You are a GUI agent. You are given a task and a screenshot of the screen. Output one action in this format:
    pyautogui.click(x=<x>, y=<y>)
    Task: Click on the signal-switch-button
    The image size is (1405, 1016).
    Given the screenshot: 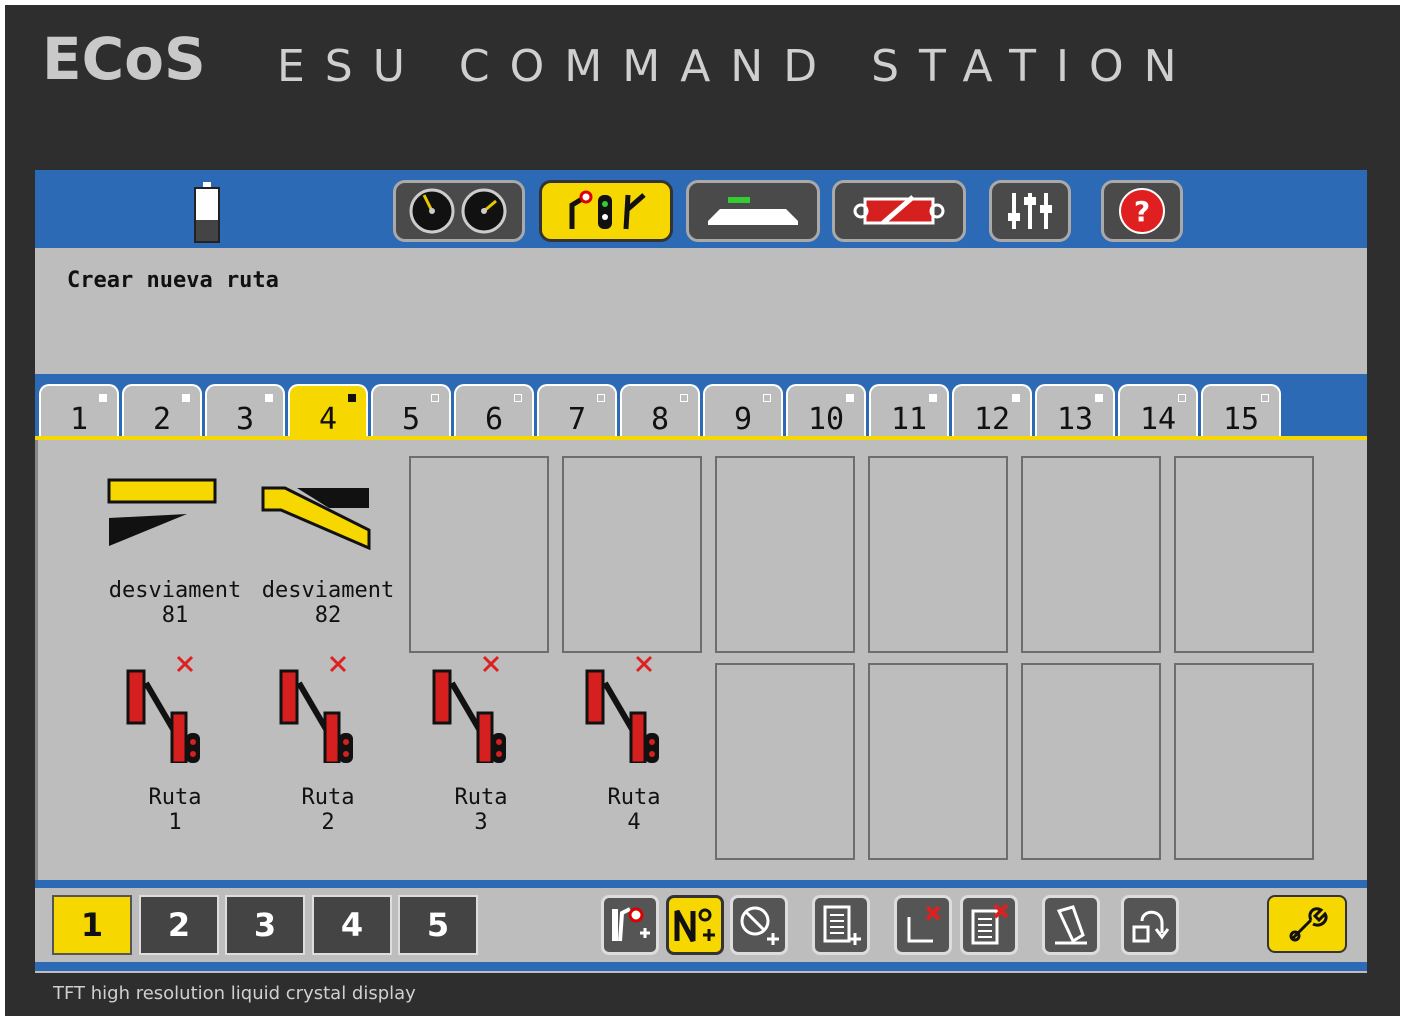 What is the action you would take?
    pyautogui.click(x=606, y=211)
    